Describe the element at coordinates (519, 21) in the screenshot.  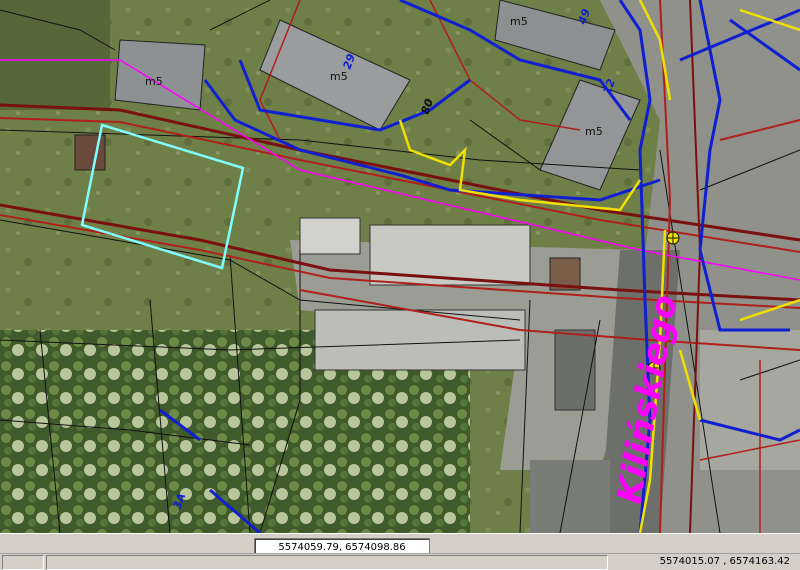
I see `building-label-3: m5` at that location.